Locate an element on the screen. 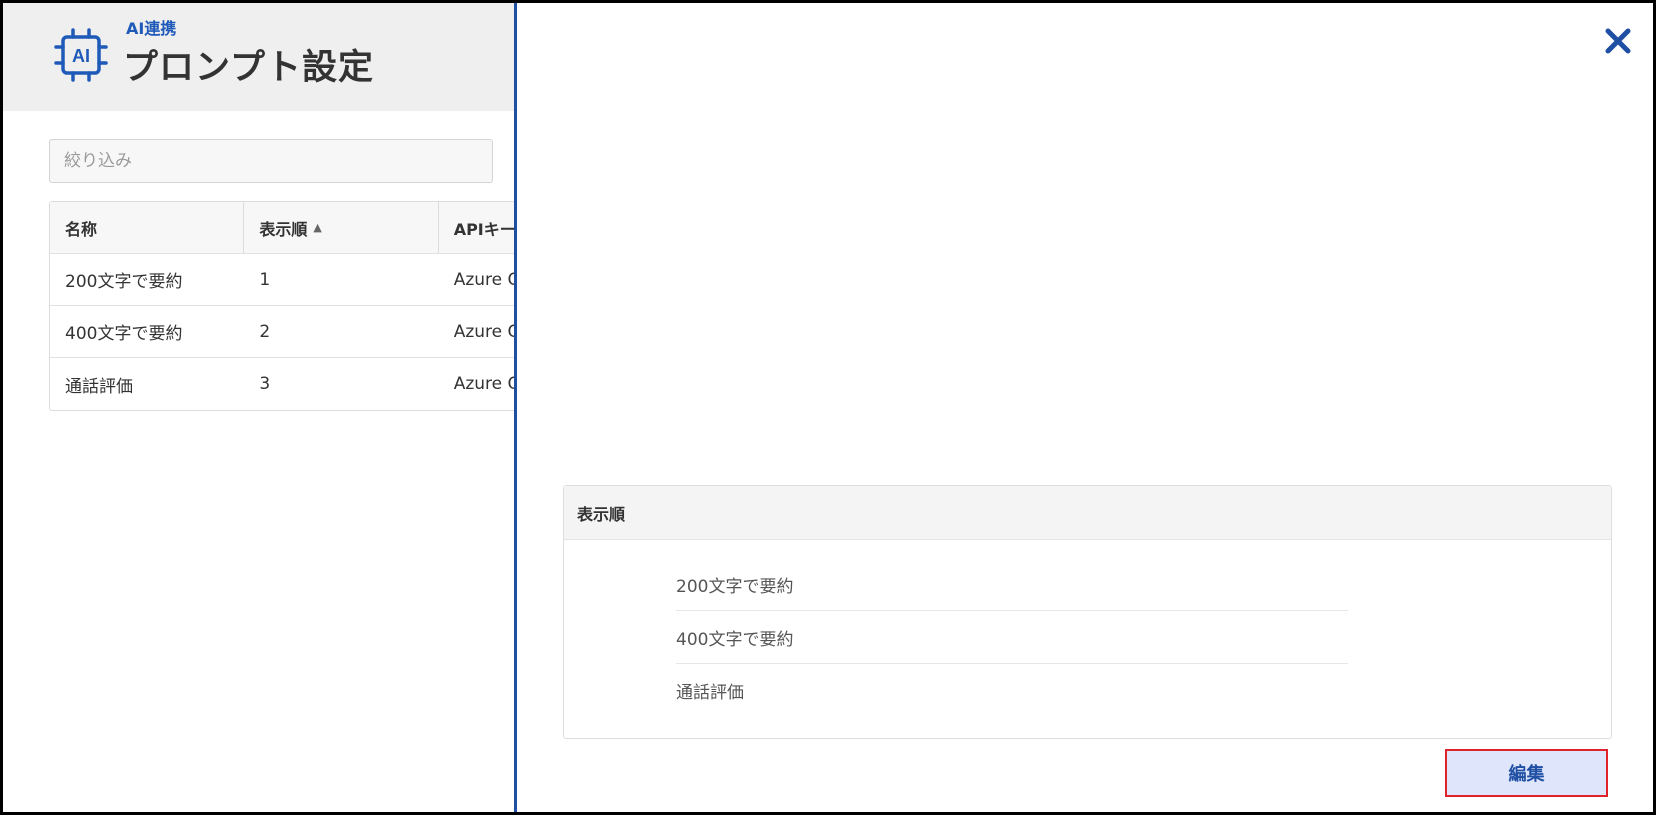  page-header: AI AI連携 プロンプト設定 is located at coordinates (263, 57).